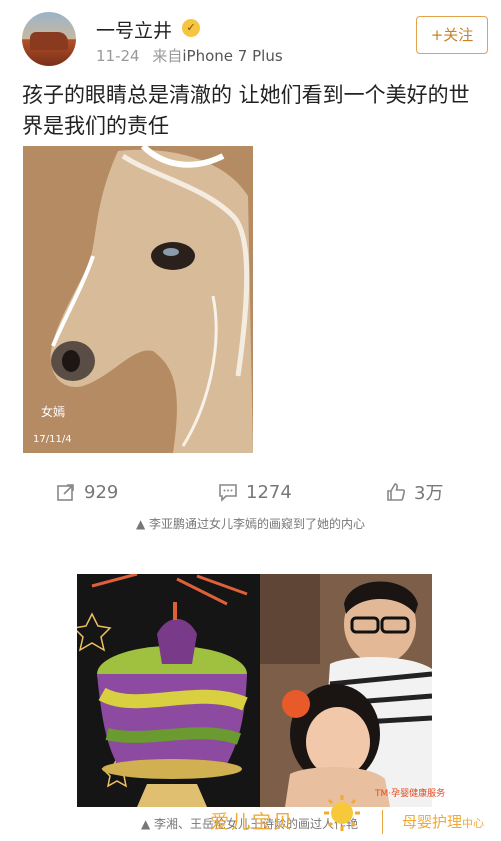 The image size is (501, 841). I want to click on repost-icon, so click(65, 492).